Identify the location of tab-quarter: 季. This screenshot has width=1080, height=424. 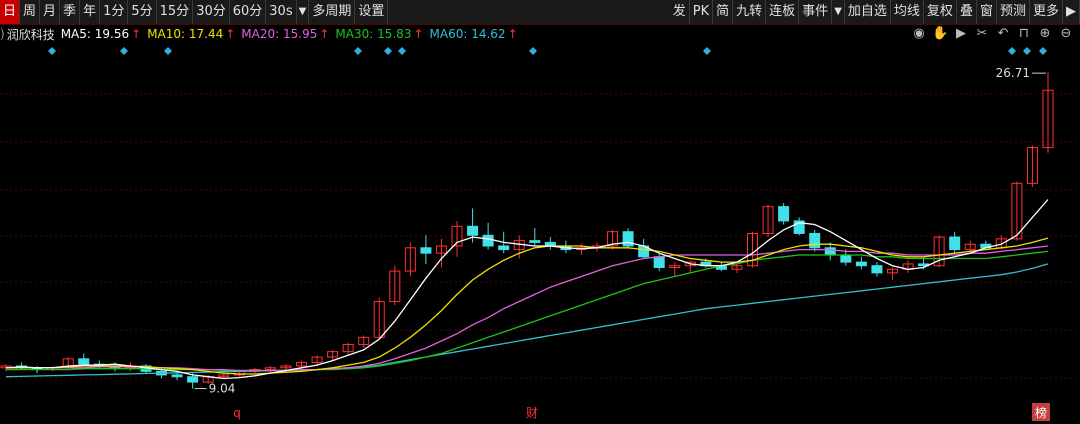
(70, 12).